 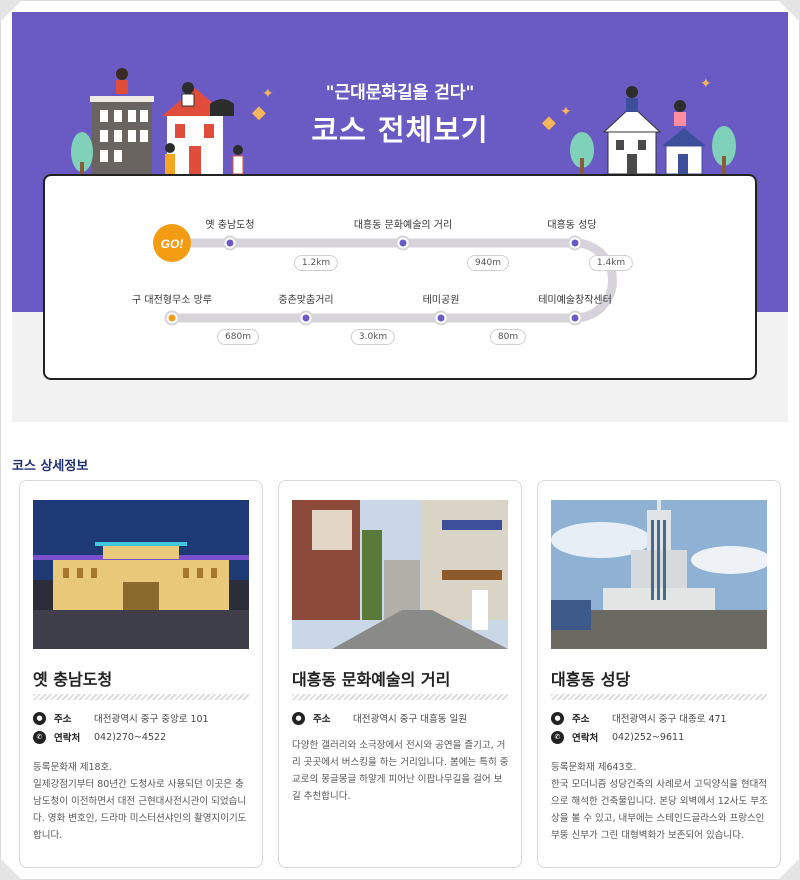 What do you see at coordinates (306, 300) in the screenshot?
I see `stop-label: 중촌맞춤거리` at bounding box center [306, 300].